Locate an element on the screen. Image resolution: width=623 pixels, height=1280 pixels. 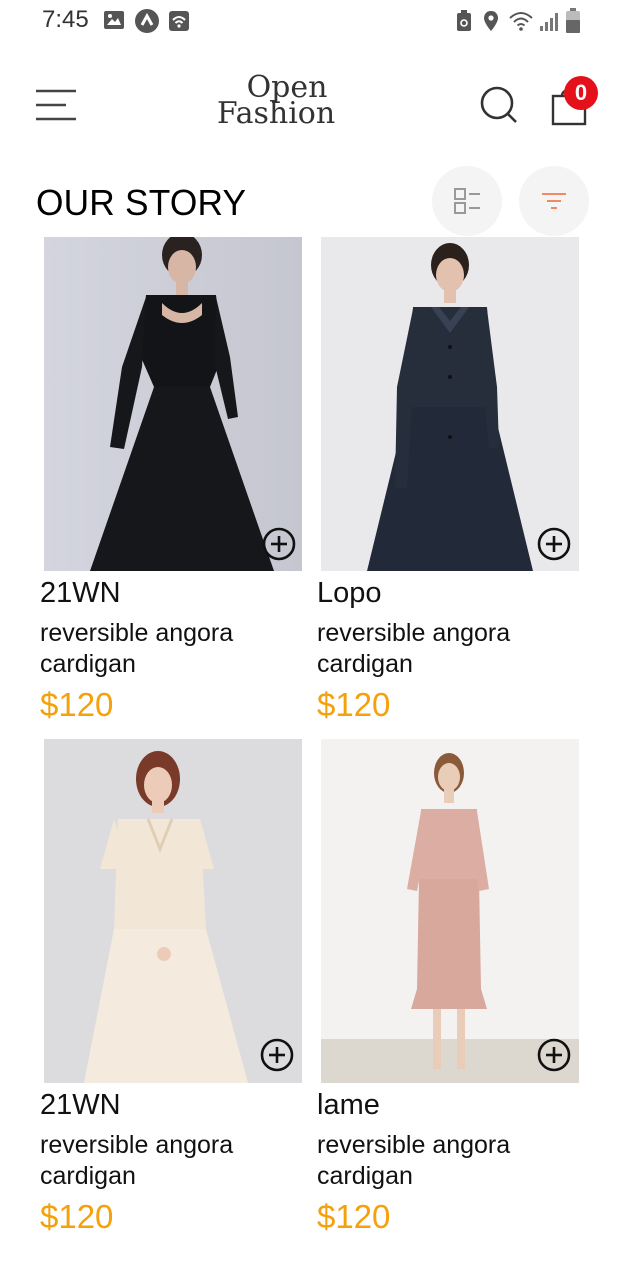
menu-button is located at coordinates (56, 105).